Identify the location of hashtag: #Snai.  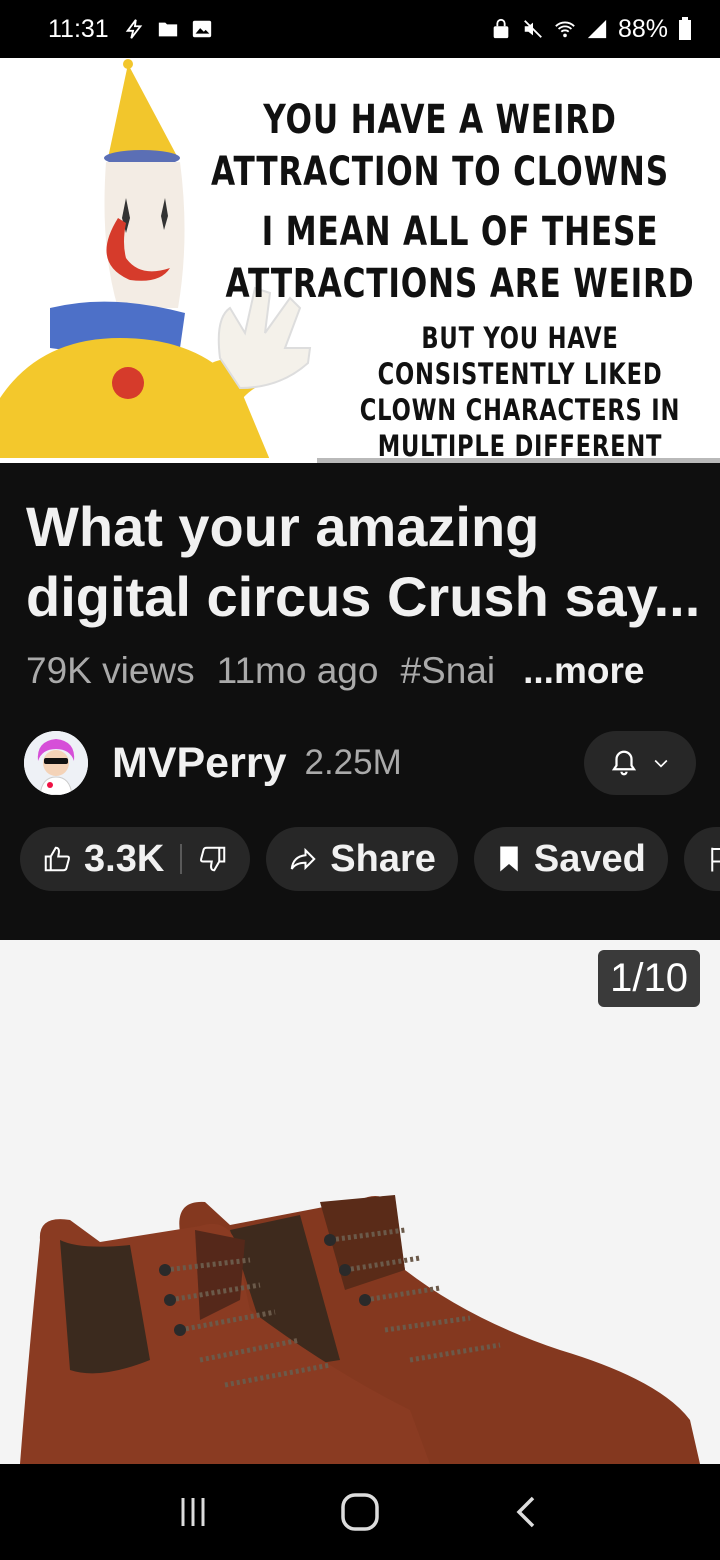
(447, 671).